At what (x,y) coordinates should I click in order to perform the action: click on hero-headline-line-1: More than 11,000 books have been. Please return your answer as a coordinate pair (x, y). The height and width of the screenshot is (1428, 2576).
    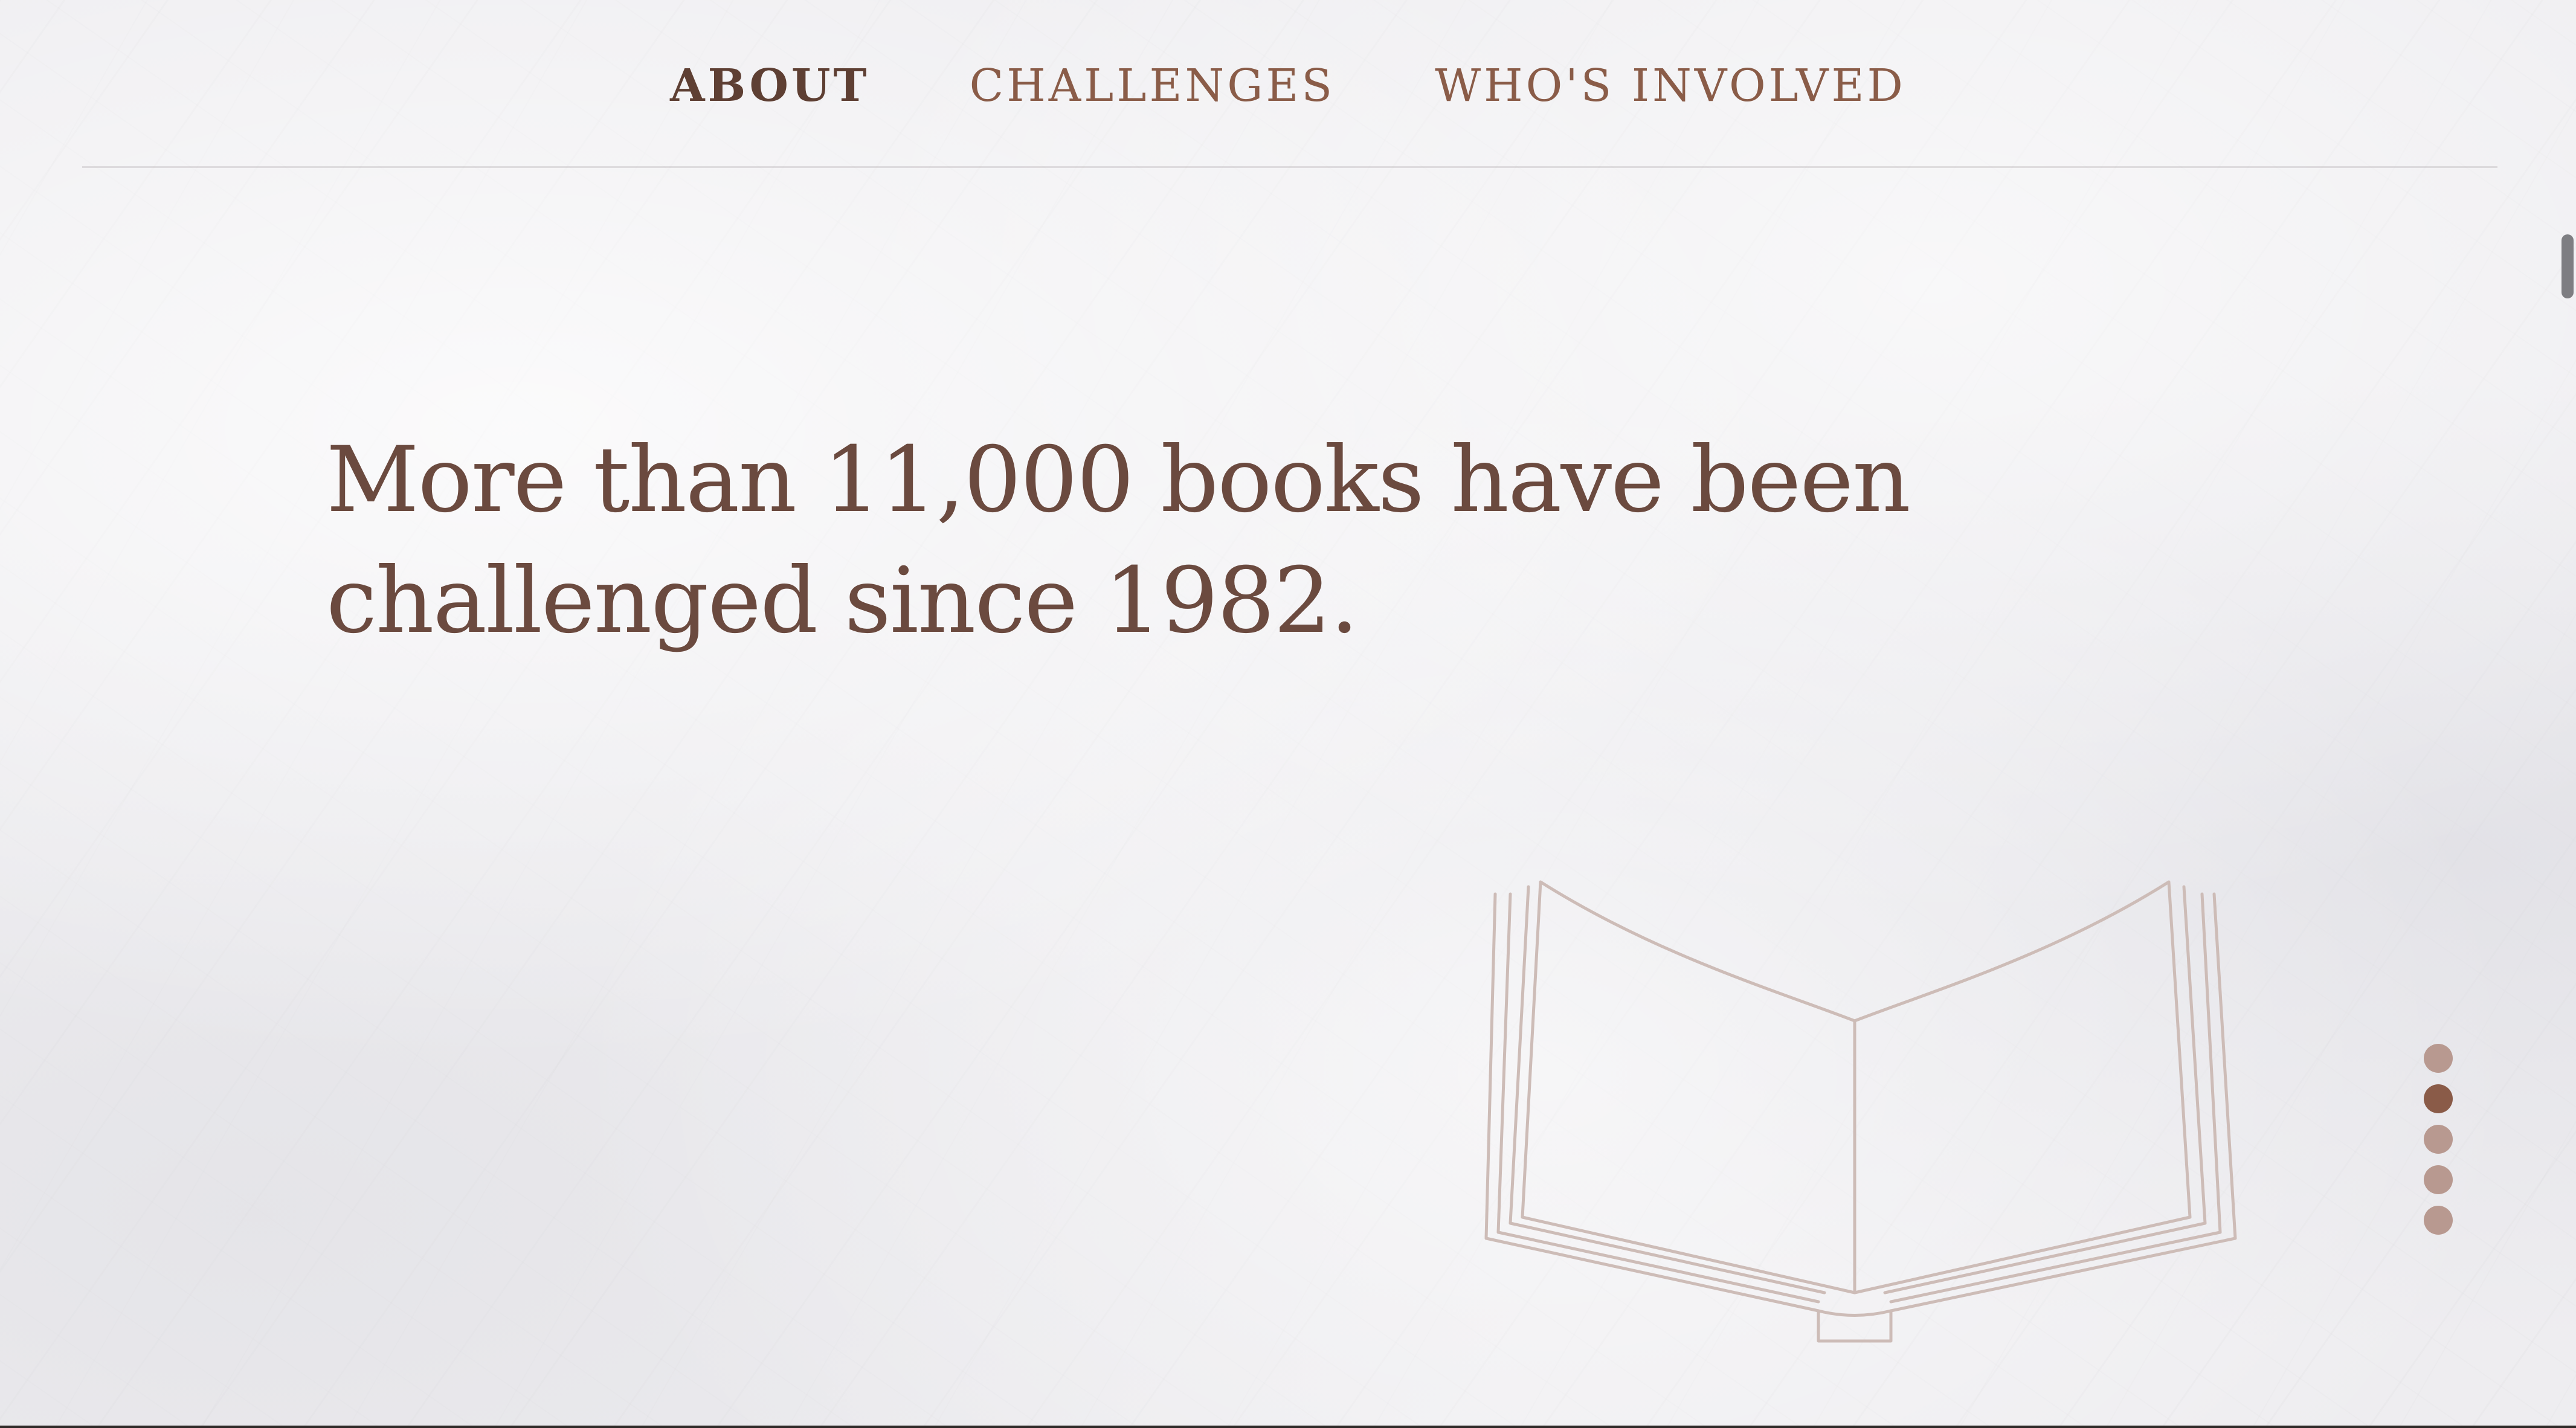
    Looking at the image, I should click on (1118, 480).